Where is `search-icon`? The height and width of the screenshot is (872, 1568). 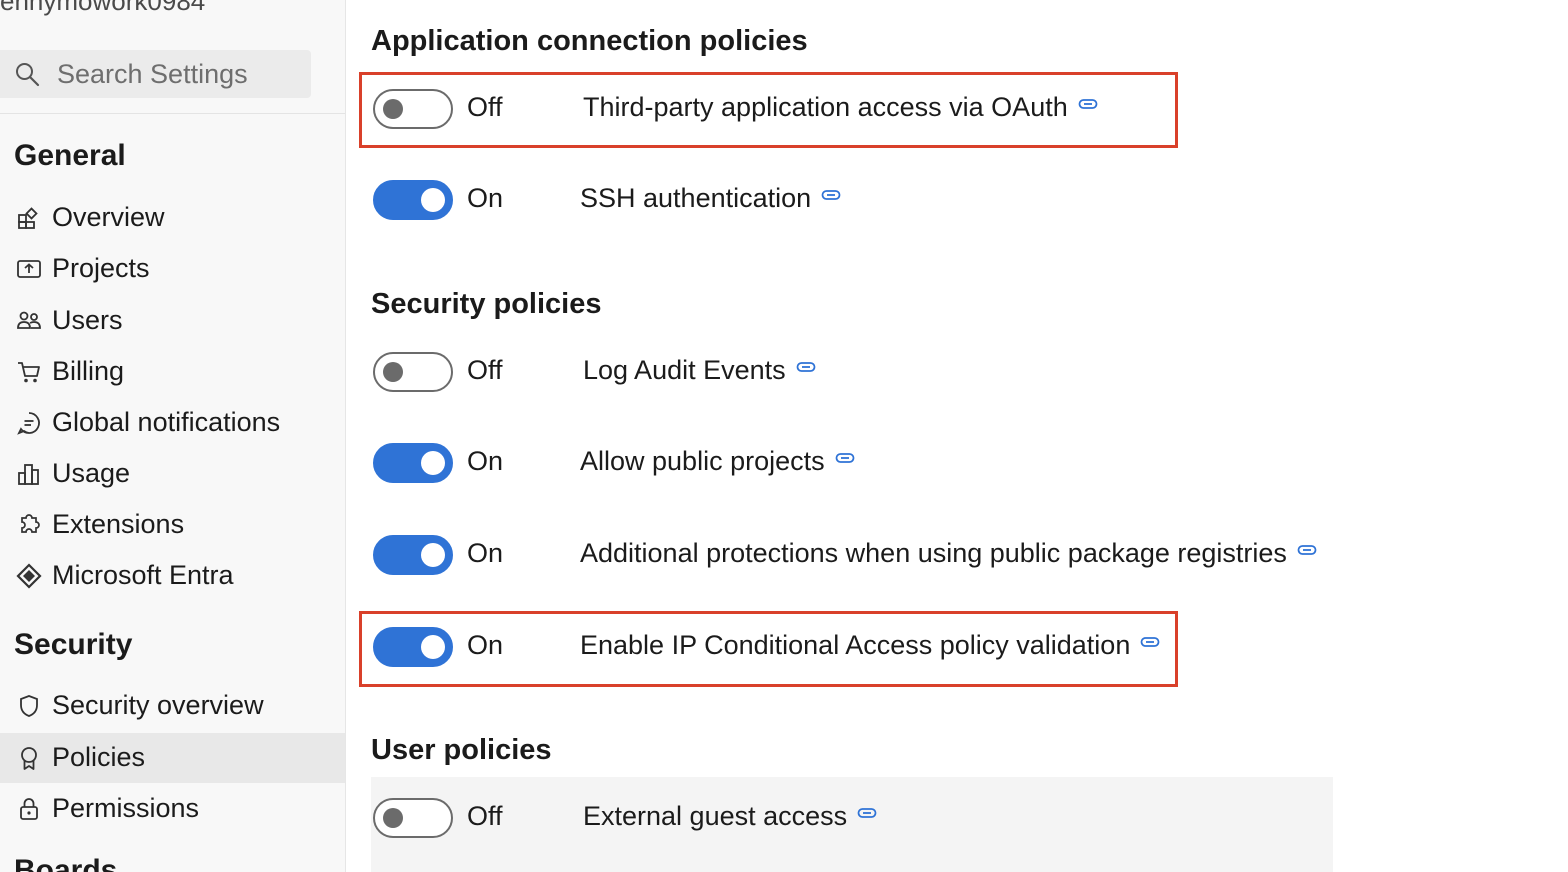 search-icon is located at coordinates (28, 75).